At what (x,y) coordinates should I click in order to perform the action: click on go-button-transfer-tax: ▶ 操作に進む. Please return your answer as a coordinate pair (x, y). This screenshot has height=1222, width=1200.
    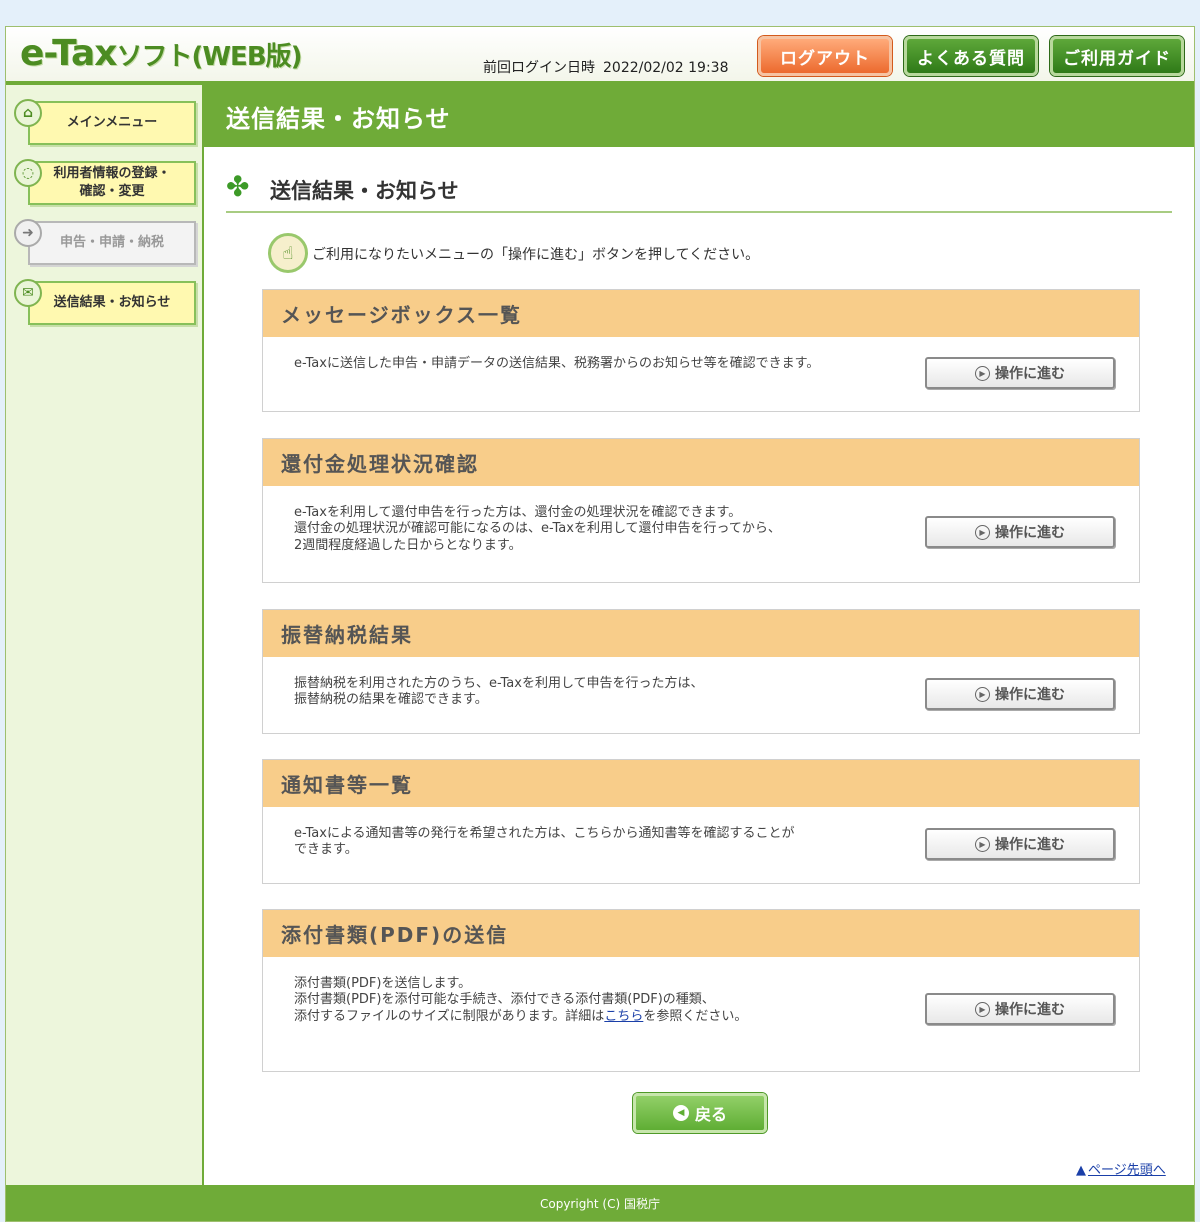
    Looking at the image, I should click on (1020, 694).